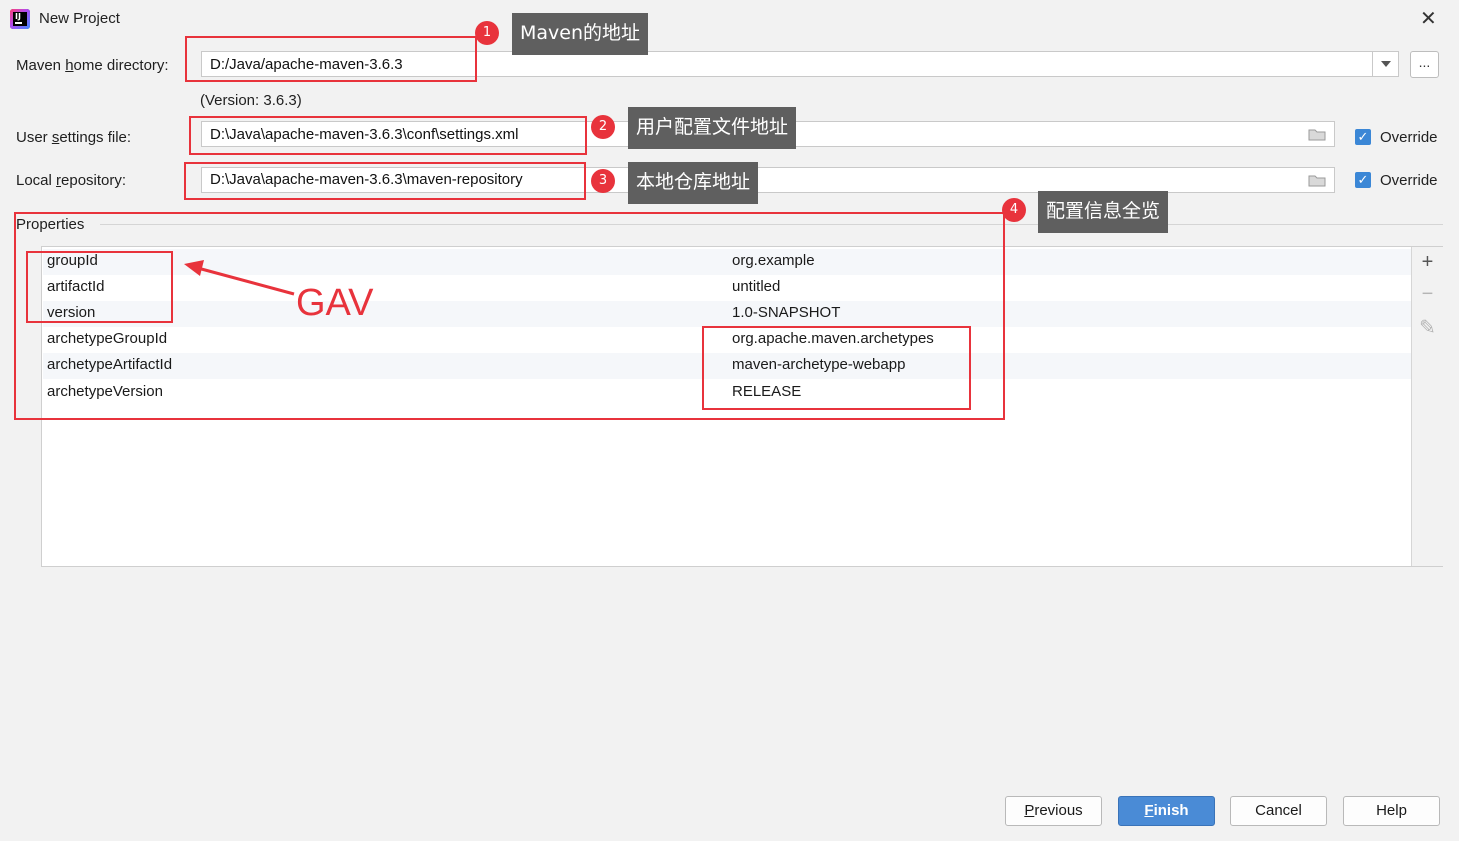 Image resolution: width=1459 pixels, height=841 pixels. What do you see at coordinates (693, 183) in the screenshot?
I see `tip-repo: 本地仓库地址` at bounding box center [693, 183].